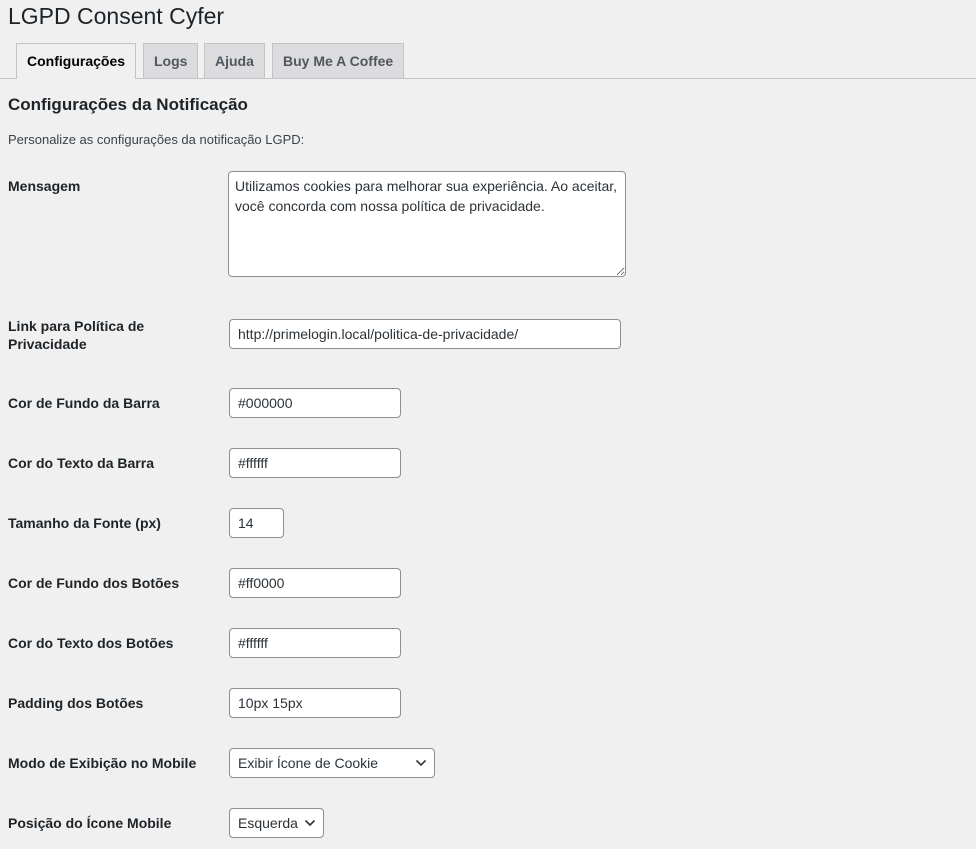 This screenshot has height=849, width=976. I want to click on tabs-divider, so click(488, 78).